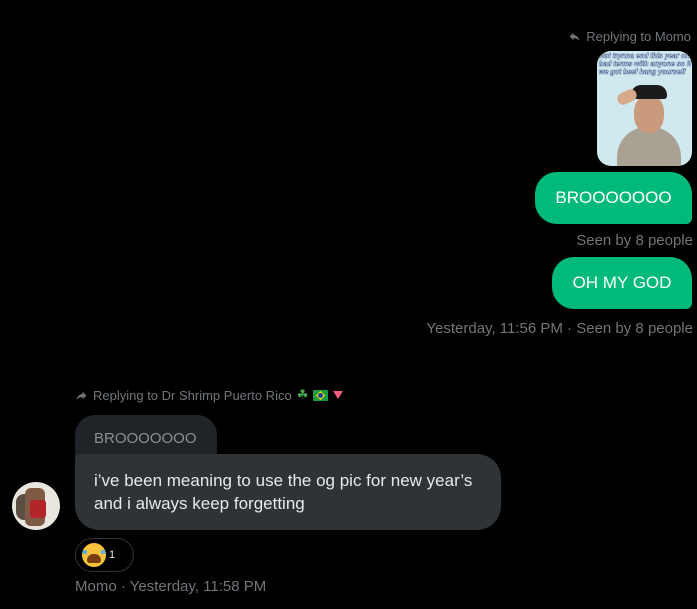 This screenshot has width=697, height=609. I want to click on message-text: BROOOOOOO, so click(613, 197).